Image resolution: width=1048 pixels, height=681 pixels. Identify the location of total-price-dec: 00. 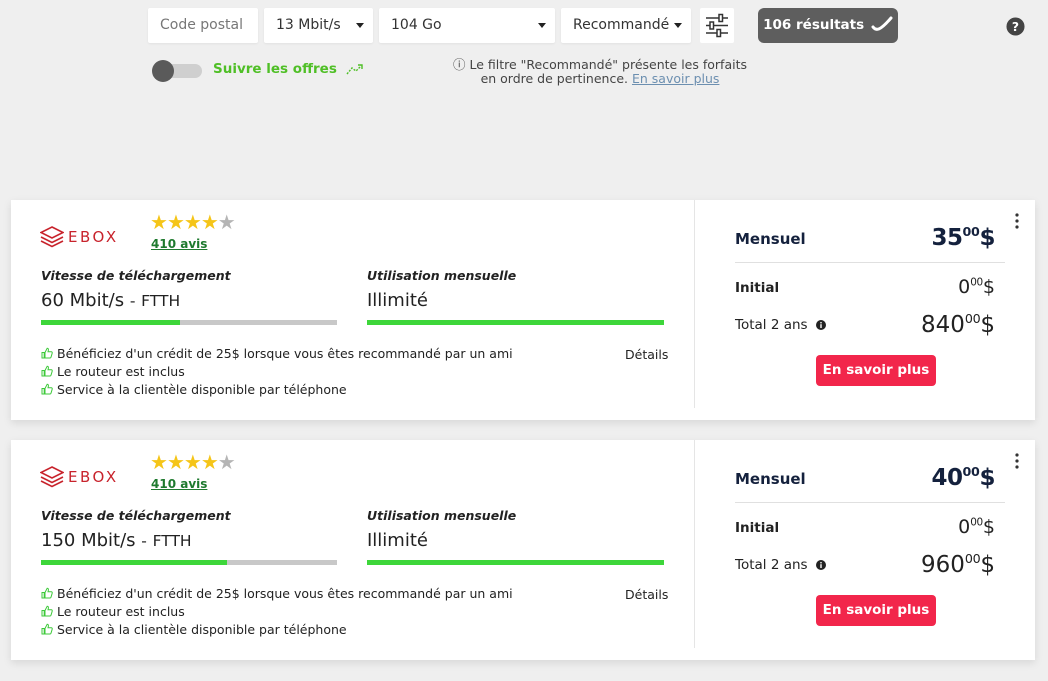
(972, 318).